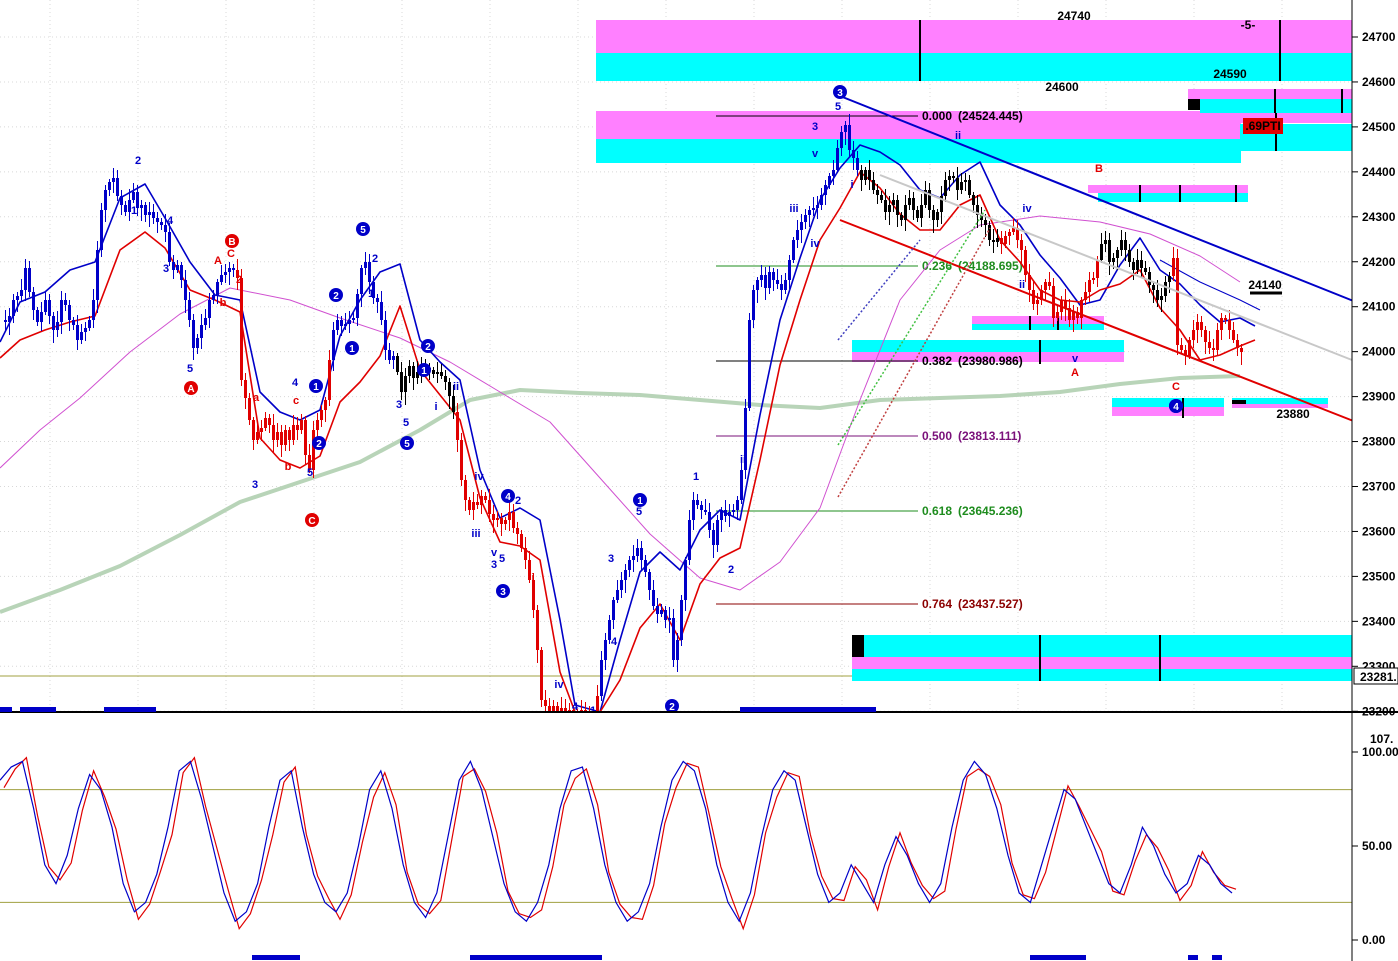 The image size is (1398, 961). What do you see at coordinates (990, 511) in the screenshot?
I see `fib-value: (23645.236)` at bounding box center [990, 511].